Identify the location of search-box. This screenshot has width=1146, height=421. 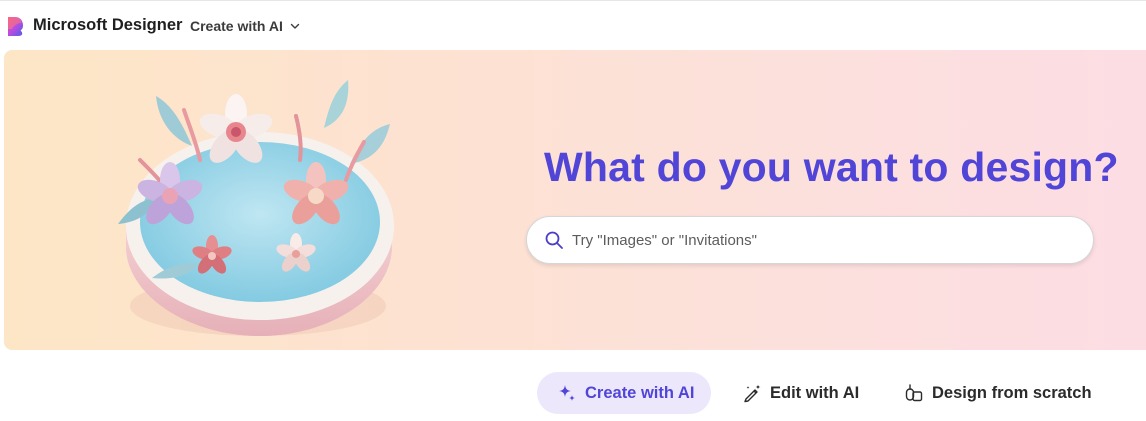
(810, 240).